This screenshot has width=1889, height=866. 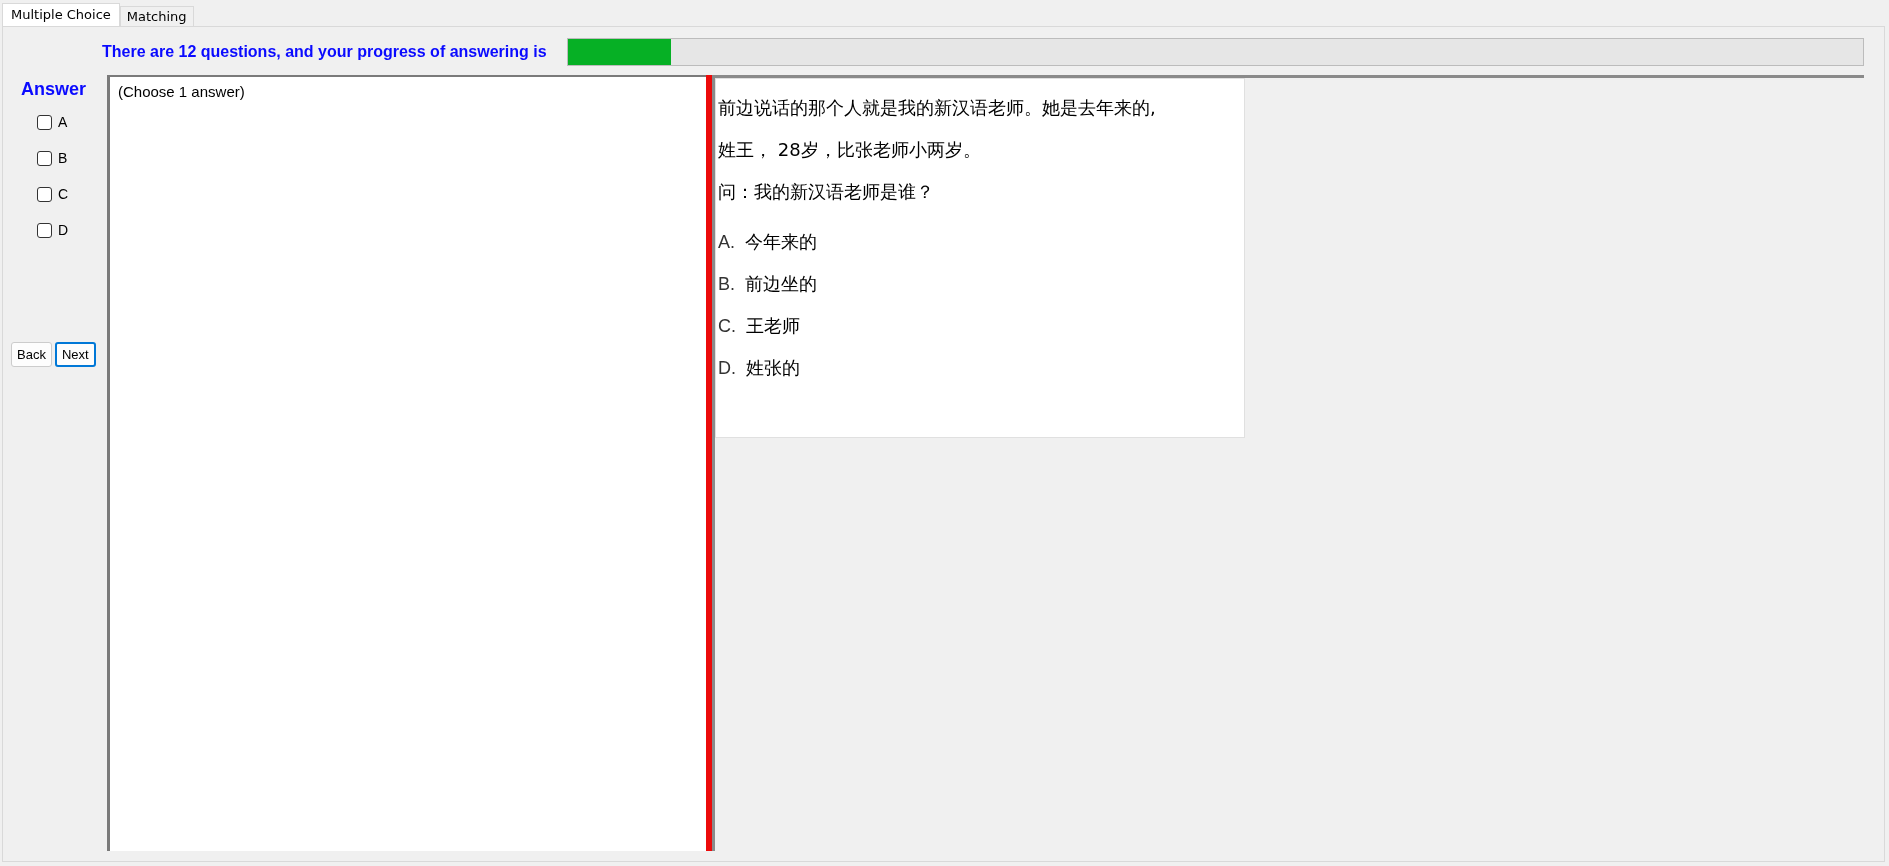 What do you see at coordinates (781, 284) in the screenshot?
I see `choice-text: 前边坐的` at bounding box center [781, 284].